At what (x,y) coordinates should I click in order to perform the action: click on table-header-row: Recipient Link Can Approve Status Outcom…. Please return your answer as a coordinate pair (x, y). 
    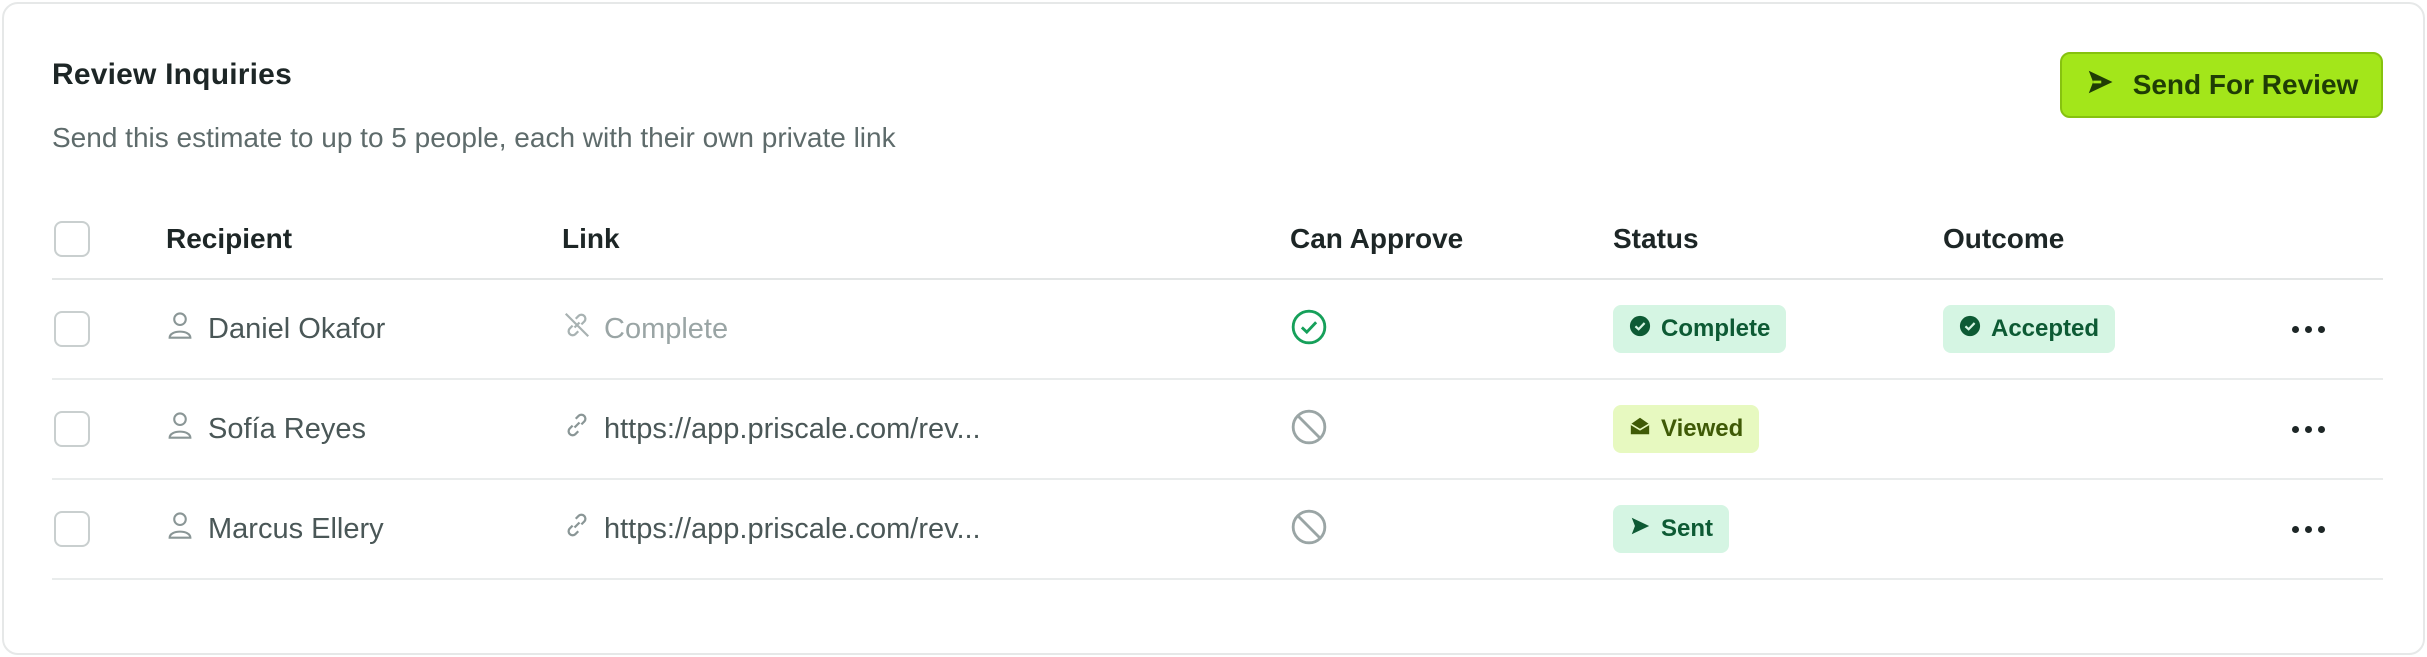
    Looking at the image, I should click on (1217, 240).